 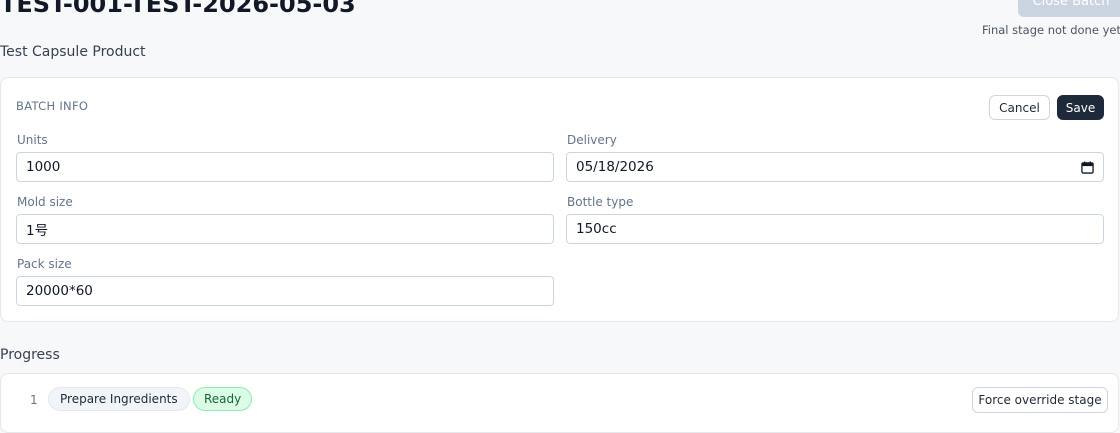 What do you see at coordinates (44, 264) in the screenshot?
I see `pack-size-label: Pack size` at bounding box center [44, 264].